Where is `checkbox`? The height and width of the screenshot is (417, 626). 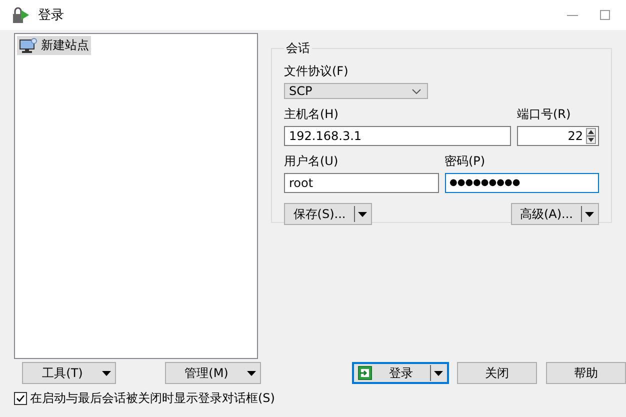
checkbox is located at coordinates (20, 398).